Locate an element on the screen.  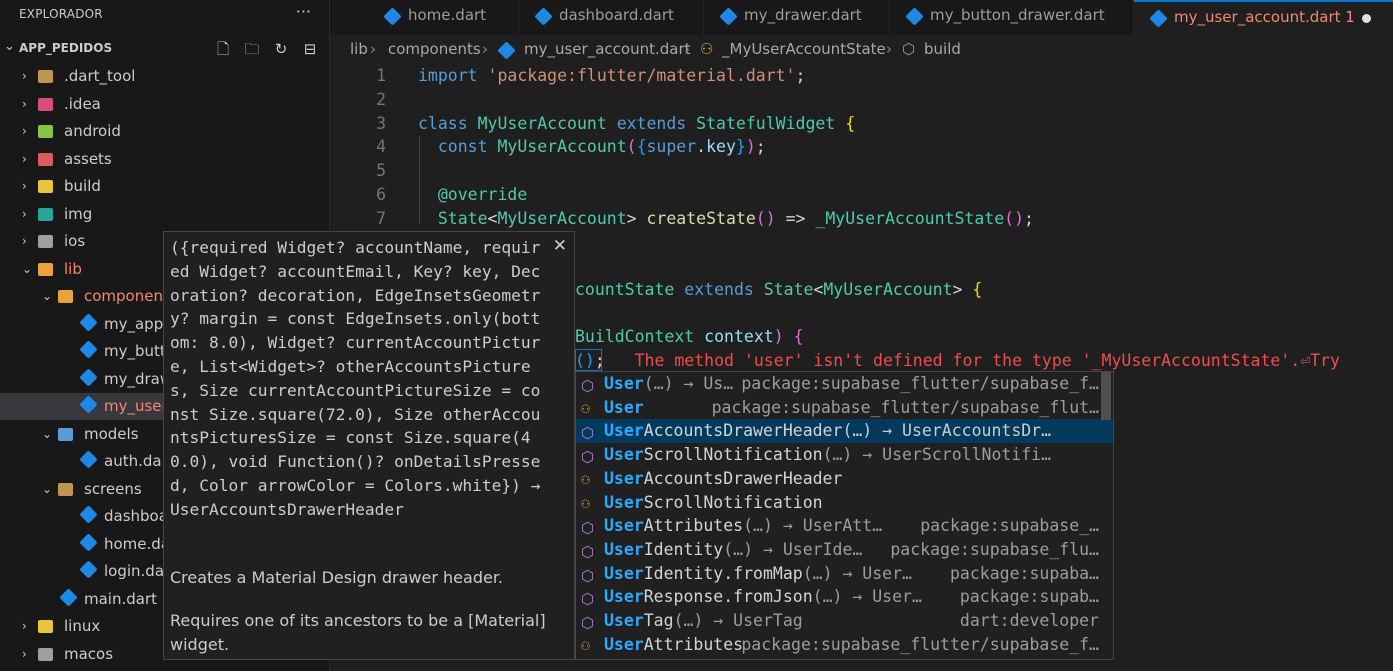
tree-item: › .dart_tool is located at coordinates (164, 76).